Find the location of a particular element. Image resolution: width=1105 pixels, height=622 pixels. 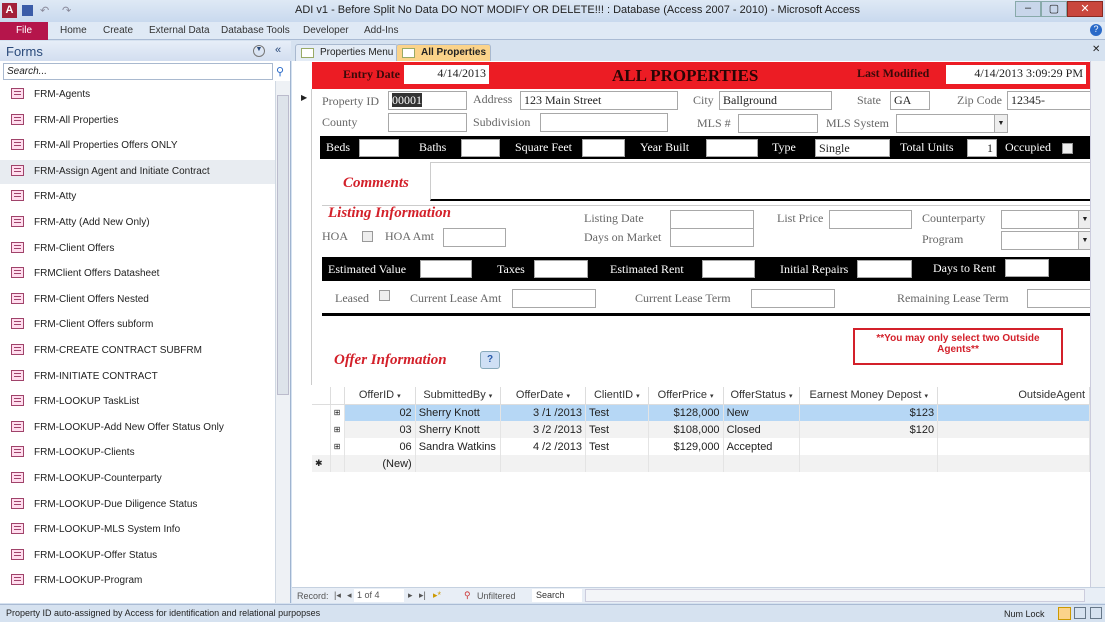

dropdown-arrow-icon: ▼ is located at coordinates (1000, 123).